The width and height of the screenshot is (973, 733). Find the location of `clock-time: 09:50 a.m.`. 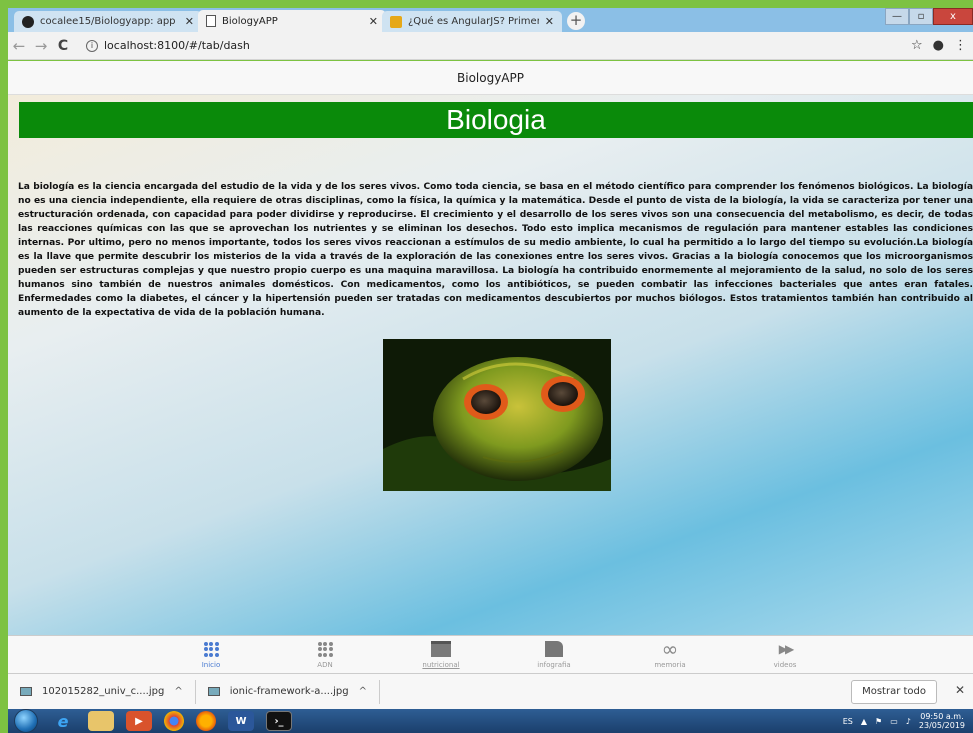

clock-time: 09:50 a.m. is located at coordinates (942, 716).